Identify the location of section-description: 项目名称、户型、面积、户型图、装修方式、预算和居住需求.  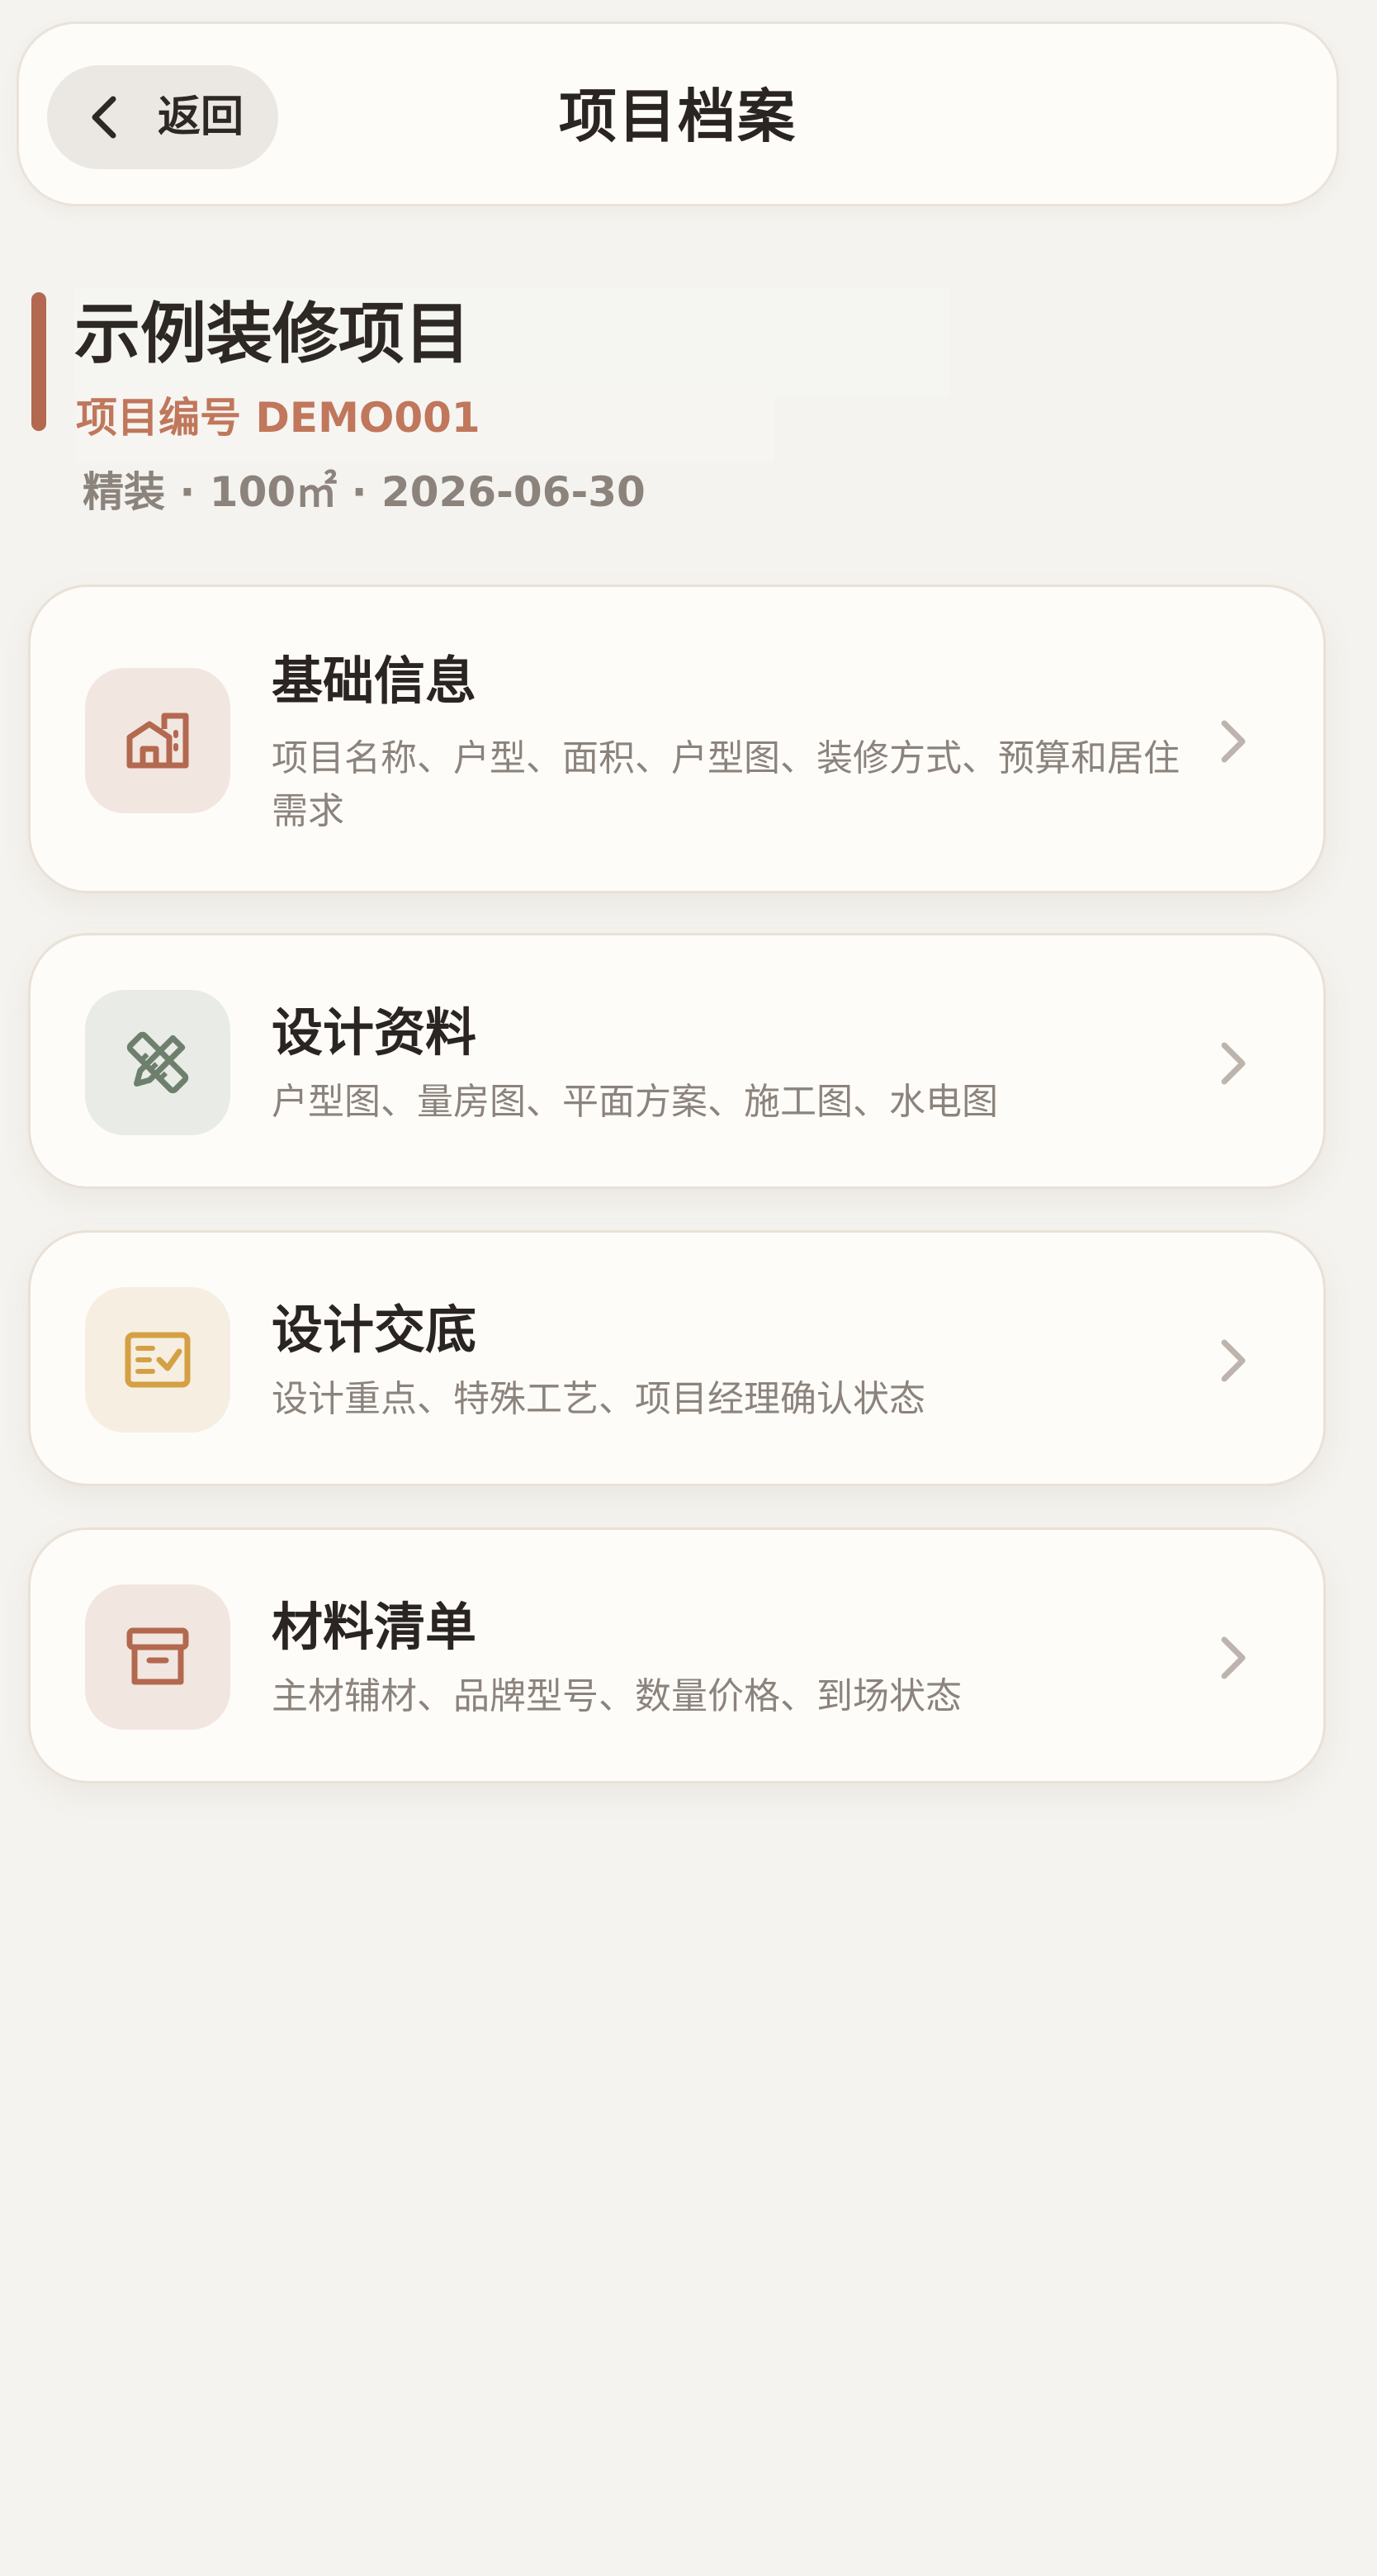
(726, 784).